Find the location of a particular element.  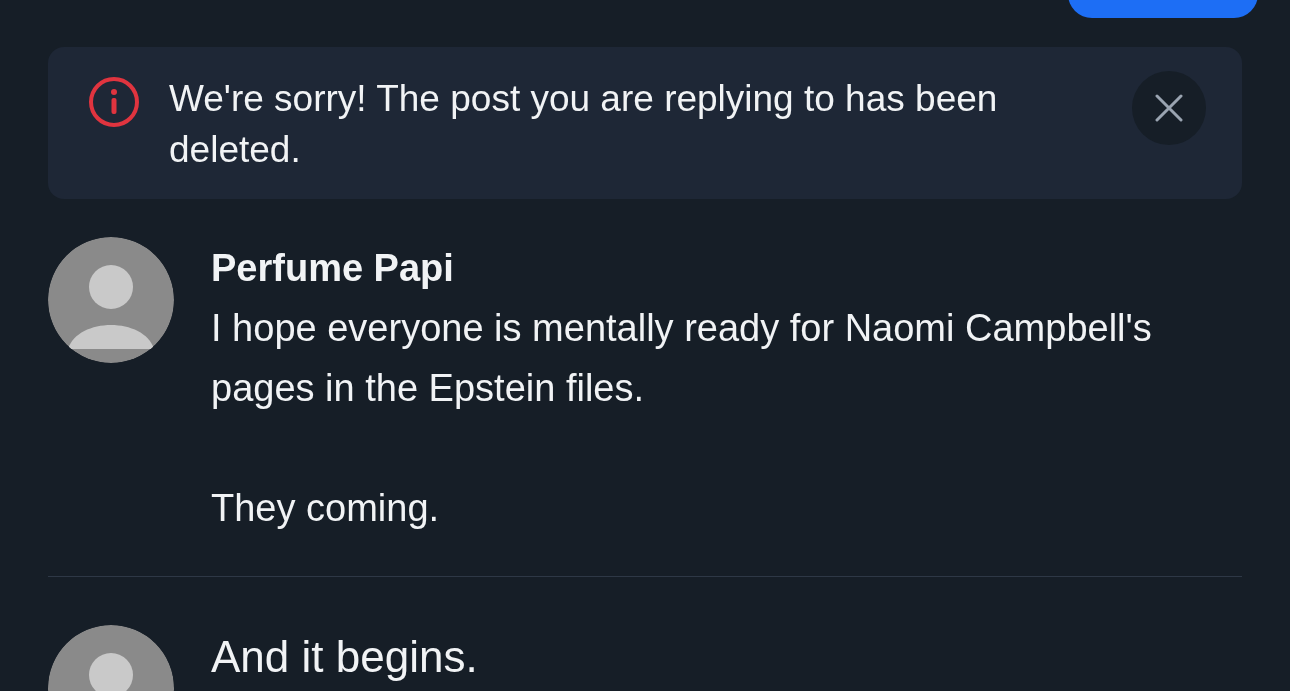

alert-message: We're sorry! The post you are replying to has been deleted. is located at coordinates (584, 124).